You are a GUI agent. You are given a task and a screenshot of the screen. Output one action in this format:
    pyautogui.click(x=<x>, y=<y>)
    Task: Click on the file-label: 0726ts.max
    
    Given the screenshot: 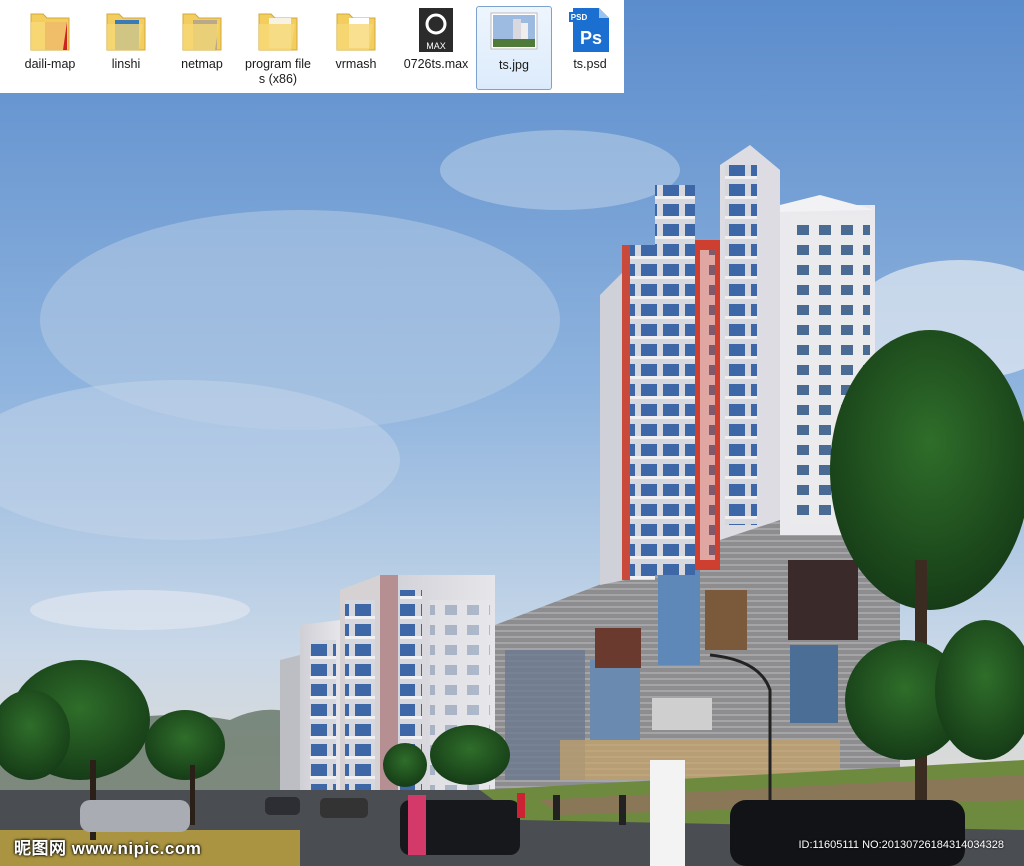 What is the action you would take?
    pyautogui.click(x=436, y=64)
    